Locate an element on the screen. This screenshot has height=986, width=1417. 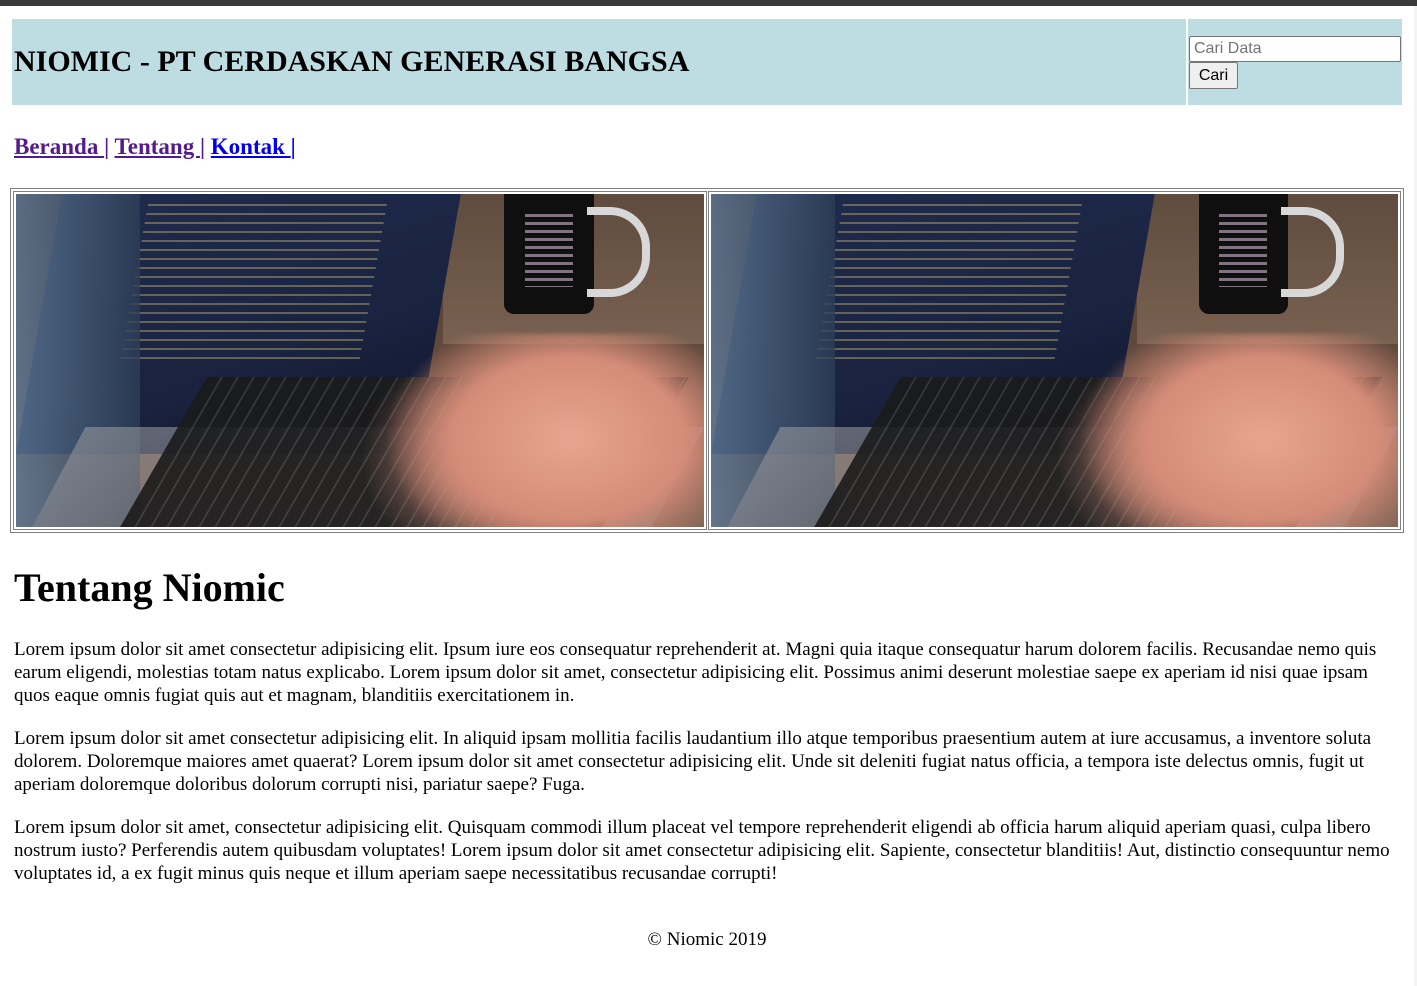
footer-copyright: © Niomic 2019 is located at coordinates (707, 939).